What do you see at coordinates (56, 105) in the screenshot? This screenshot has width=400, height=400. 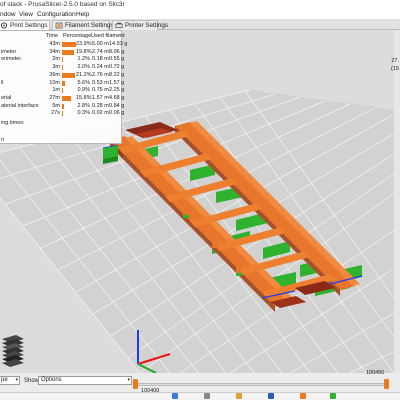 I see `feature-time: 5m` at bounding box center [56, 105].